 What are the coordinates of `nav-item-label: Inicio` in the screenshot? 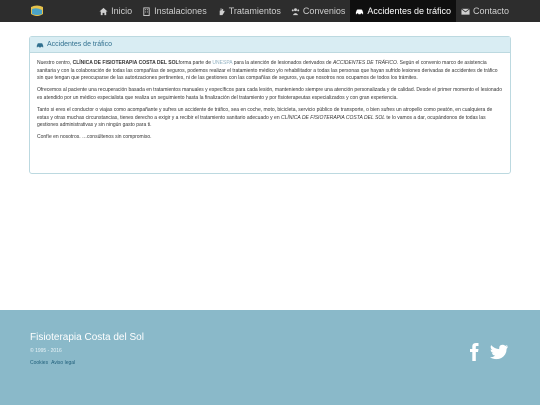 It's located at (122, 11).